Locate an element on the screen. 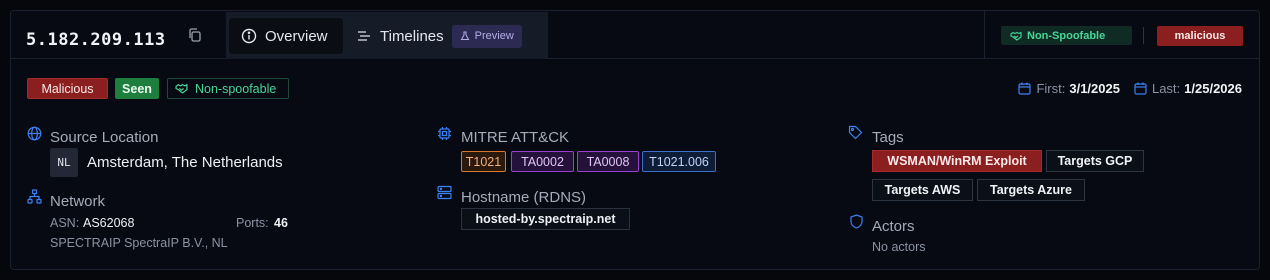 This screenshot has width=1270, height=280. tab-bar: Overview Timelines Preview is located at coordinates (387, 35).